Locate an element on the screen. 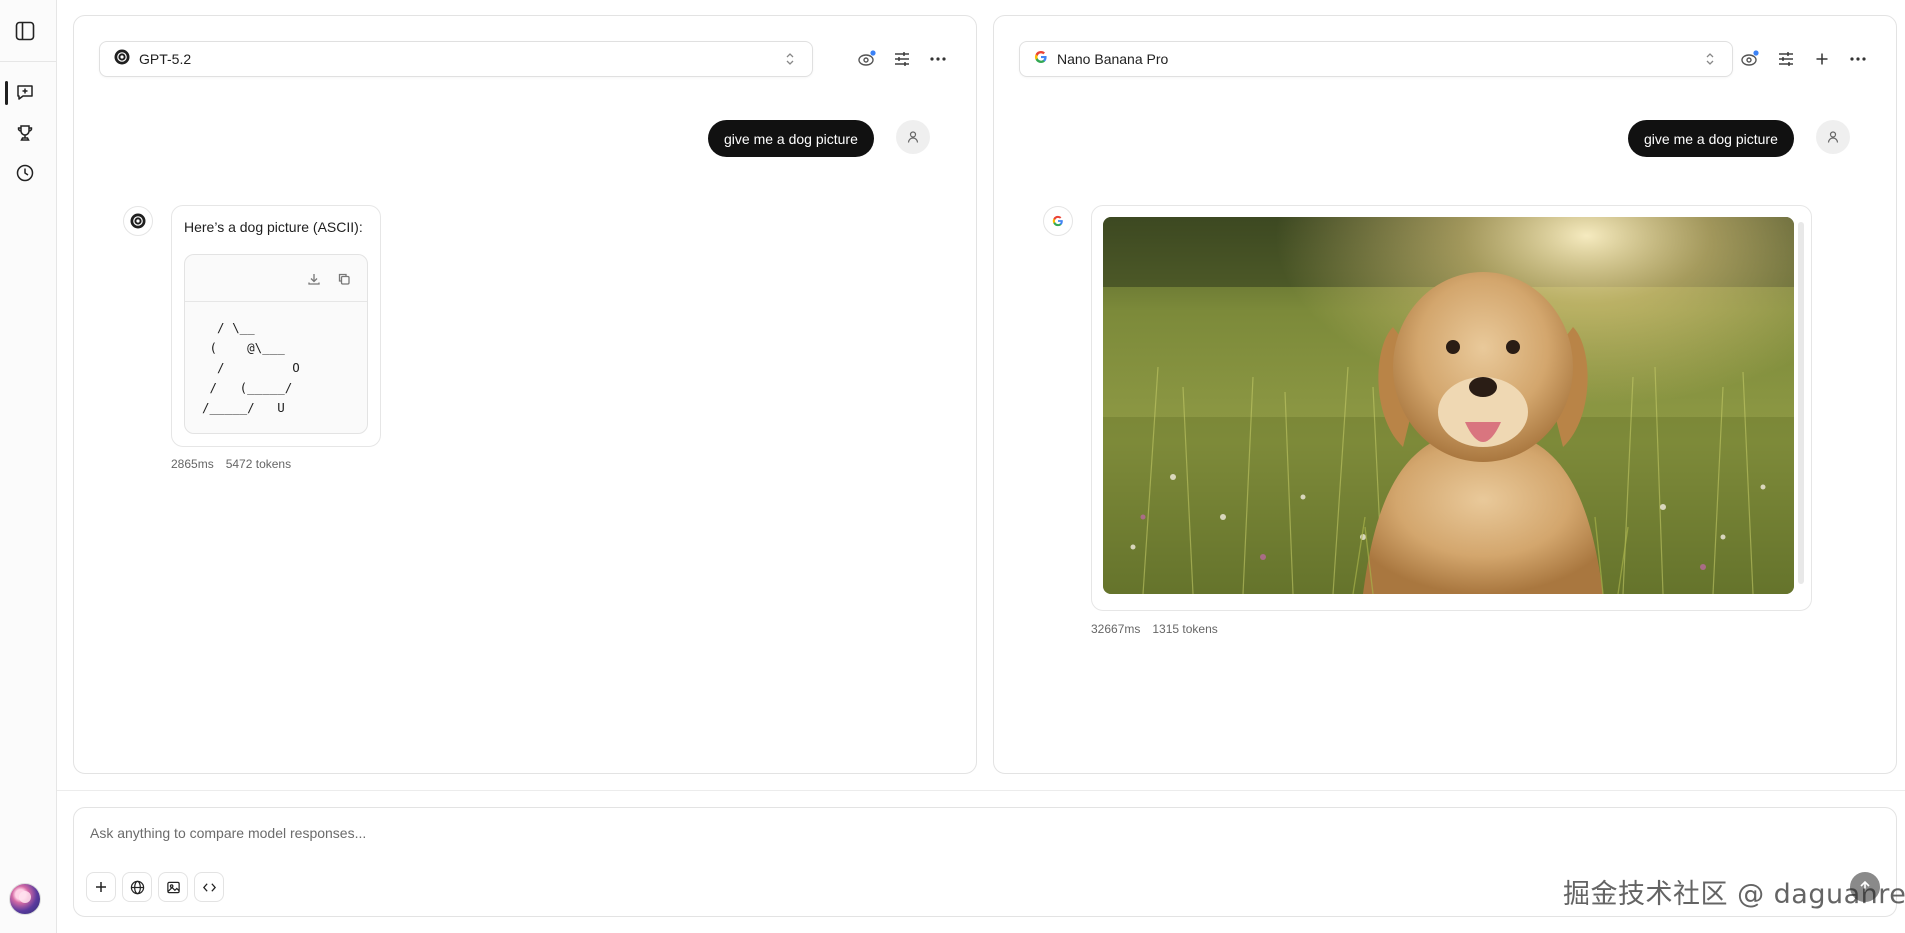  history-icon is located at coordinates (25, 173).